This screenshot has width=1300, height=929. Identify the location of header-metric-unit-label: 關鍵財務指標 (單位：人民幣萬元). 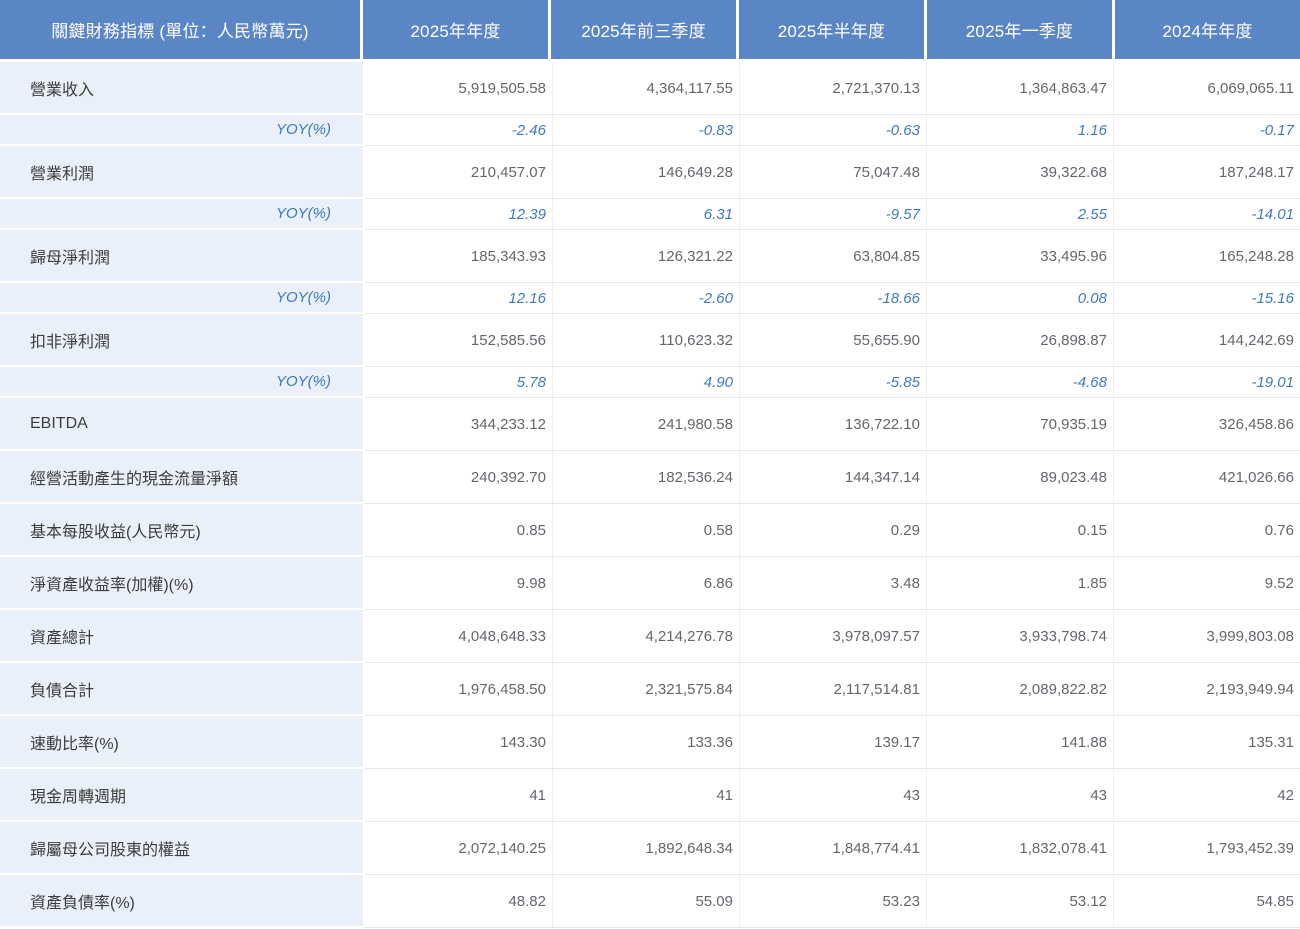
(181, 31).